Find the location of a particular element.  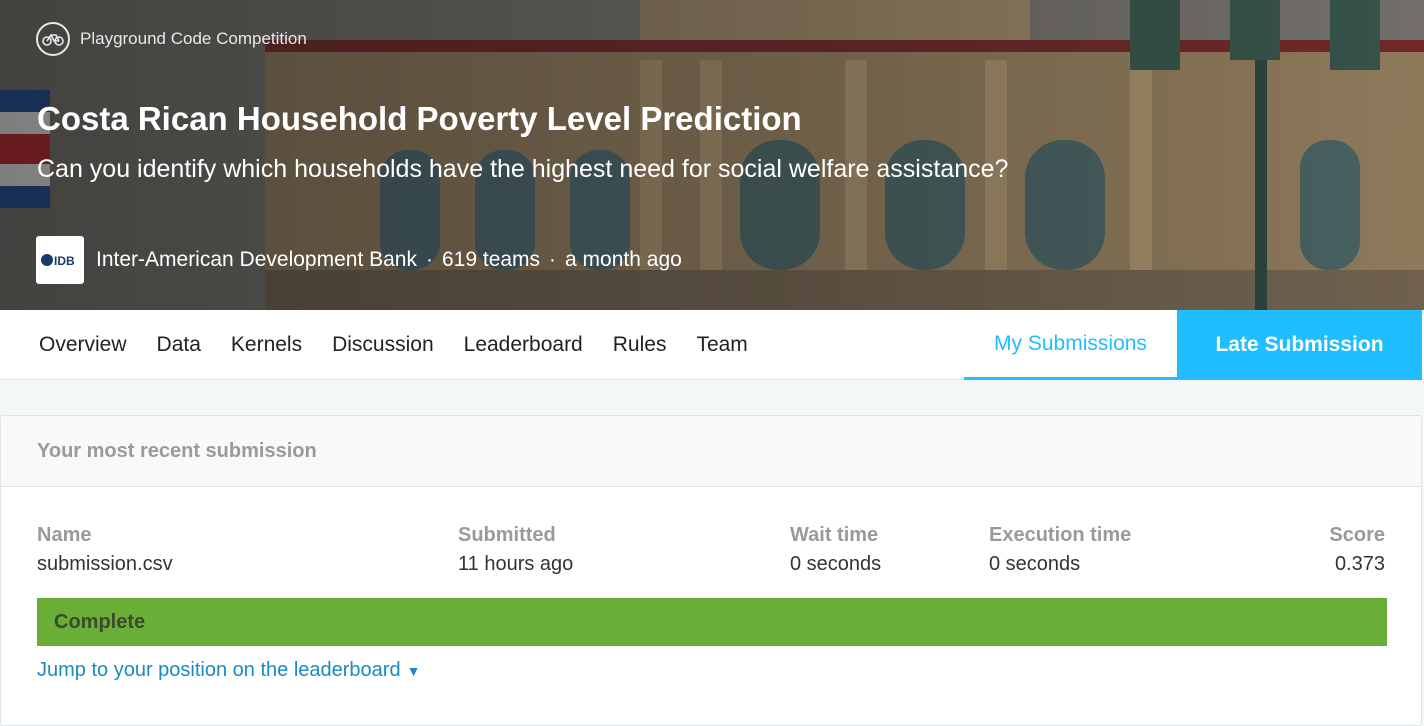

tab-my-submissions: My Submissions is located at coordinates (1070, 345).